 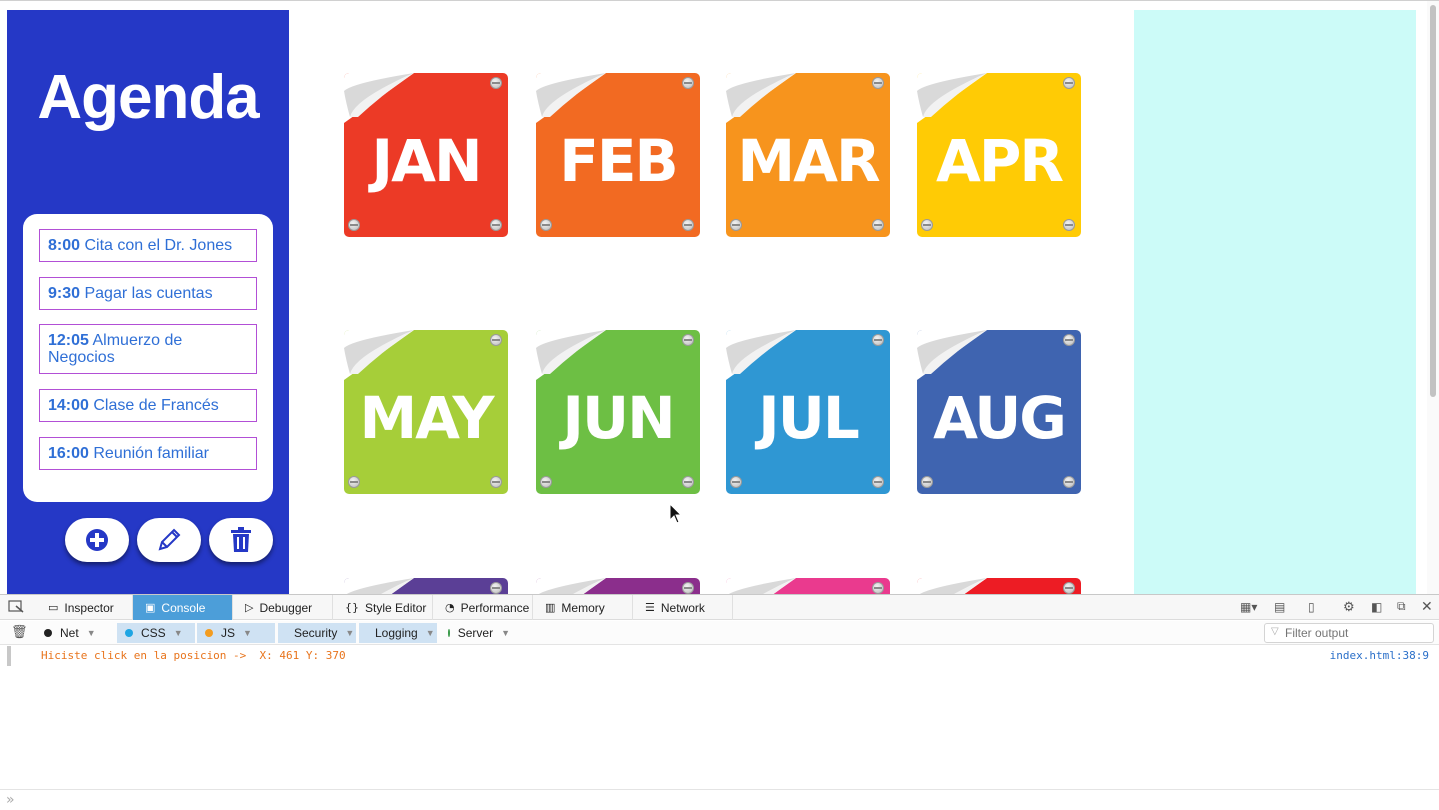 I want to click on agenda-item: 16:00 Reunión familiar, so click(x=148, y=453).